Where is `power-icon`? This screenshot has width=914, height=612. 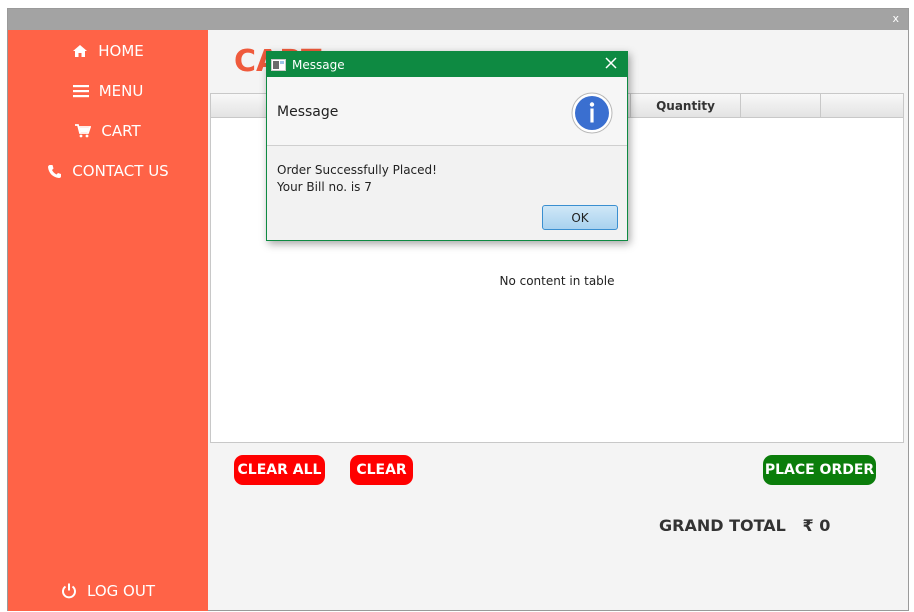 power-icon is located at coordinates (69, 591).